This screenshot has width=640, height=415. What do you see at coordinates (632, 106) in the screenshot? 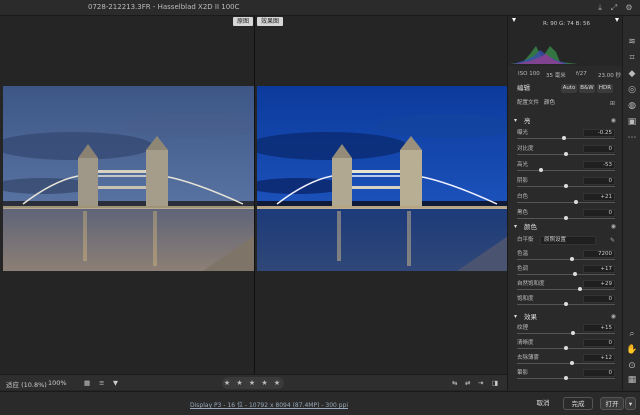
I see `redeye-icon: ◍` at bounding box center [632, 106].